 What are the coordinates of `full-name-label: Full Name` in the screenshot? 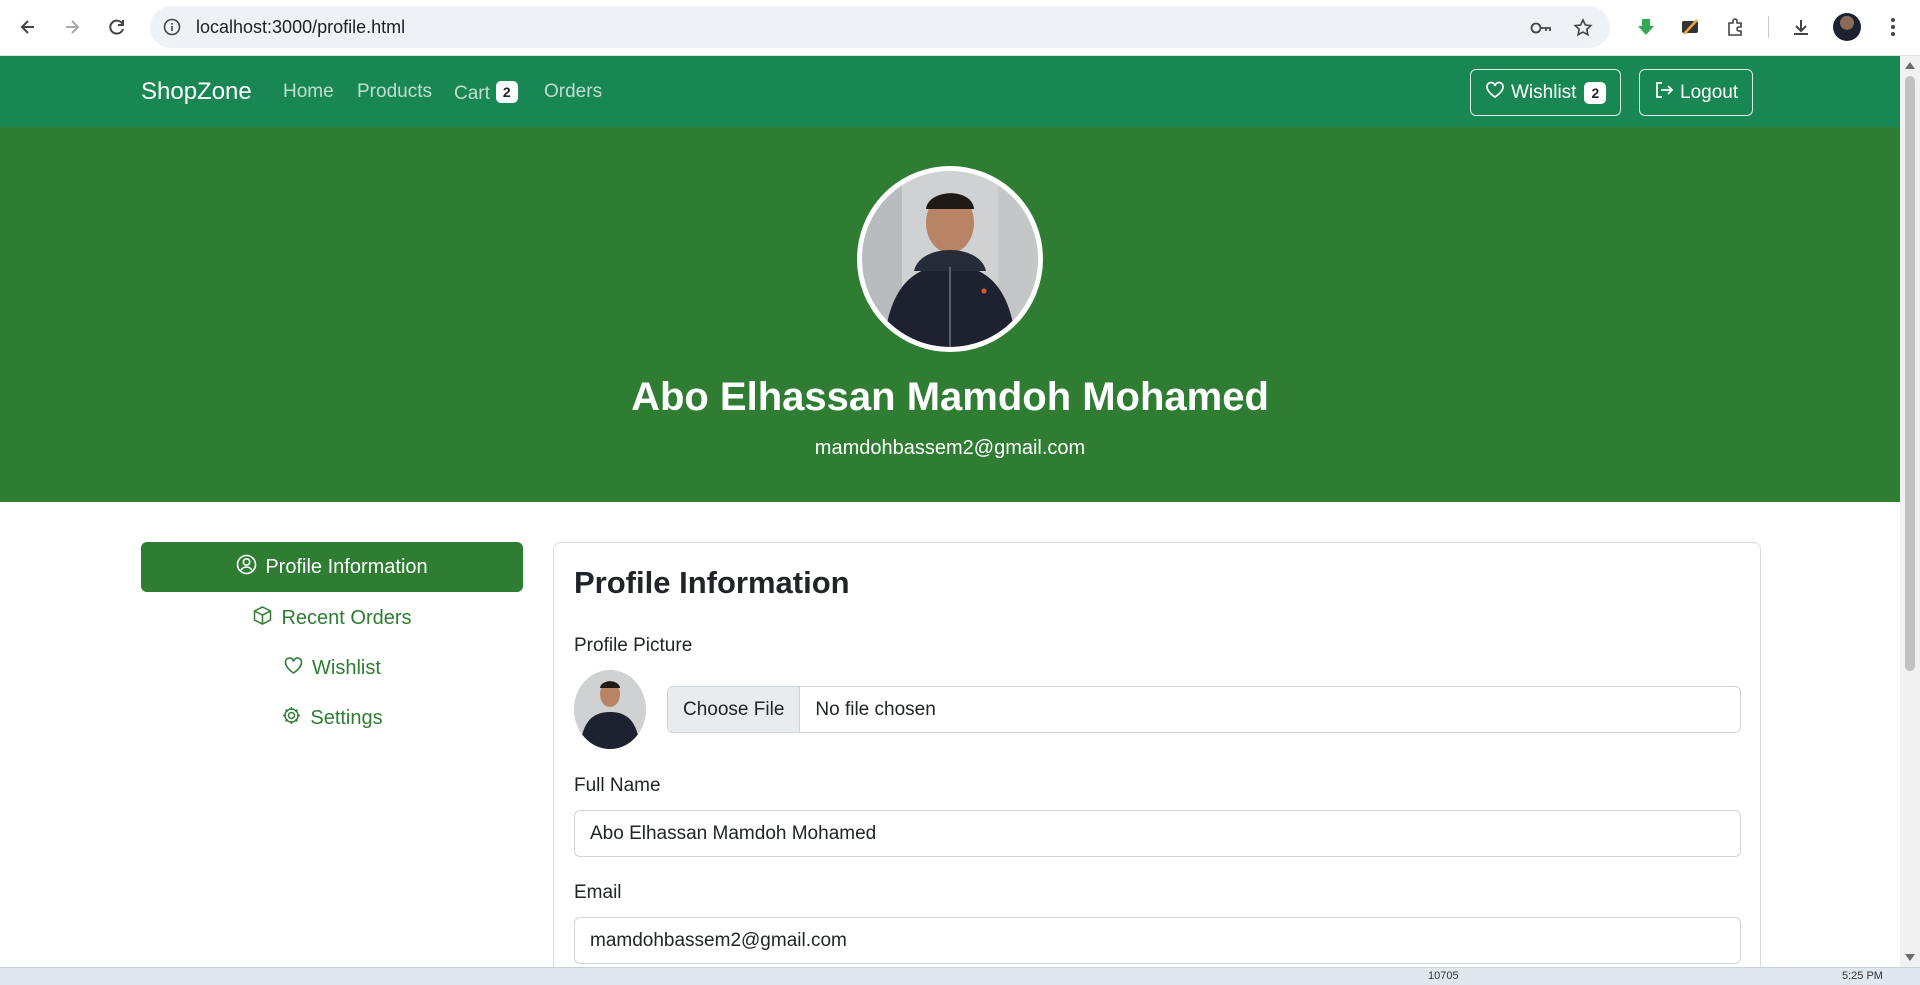 It's located at (617, 785).